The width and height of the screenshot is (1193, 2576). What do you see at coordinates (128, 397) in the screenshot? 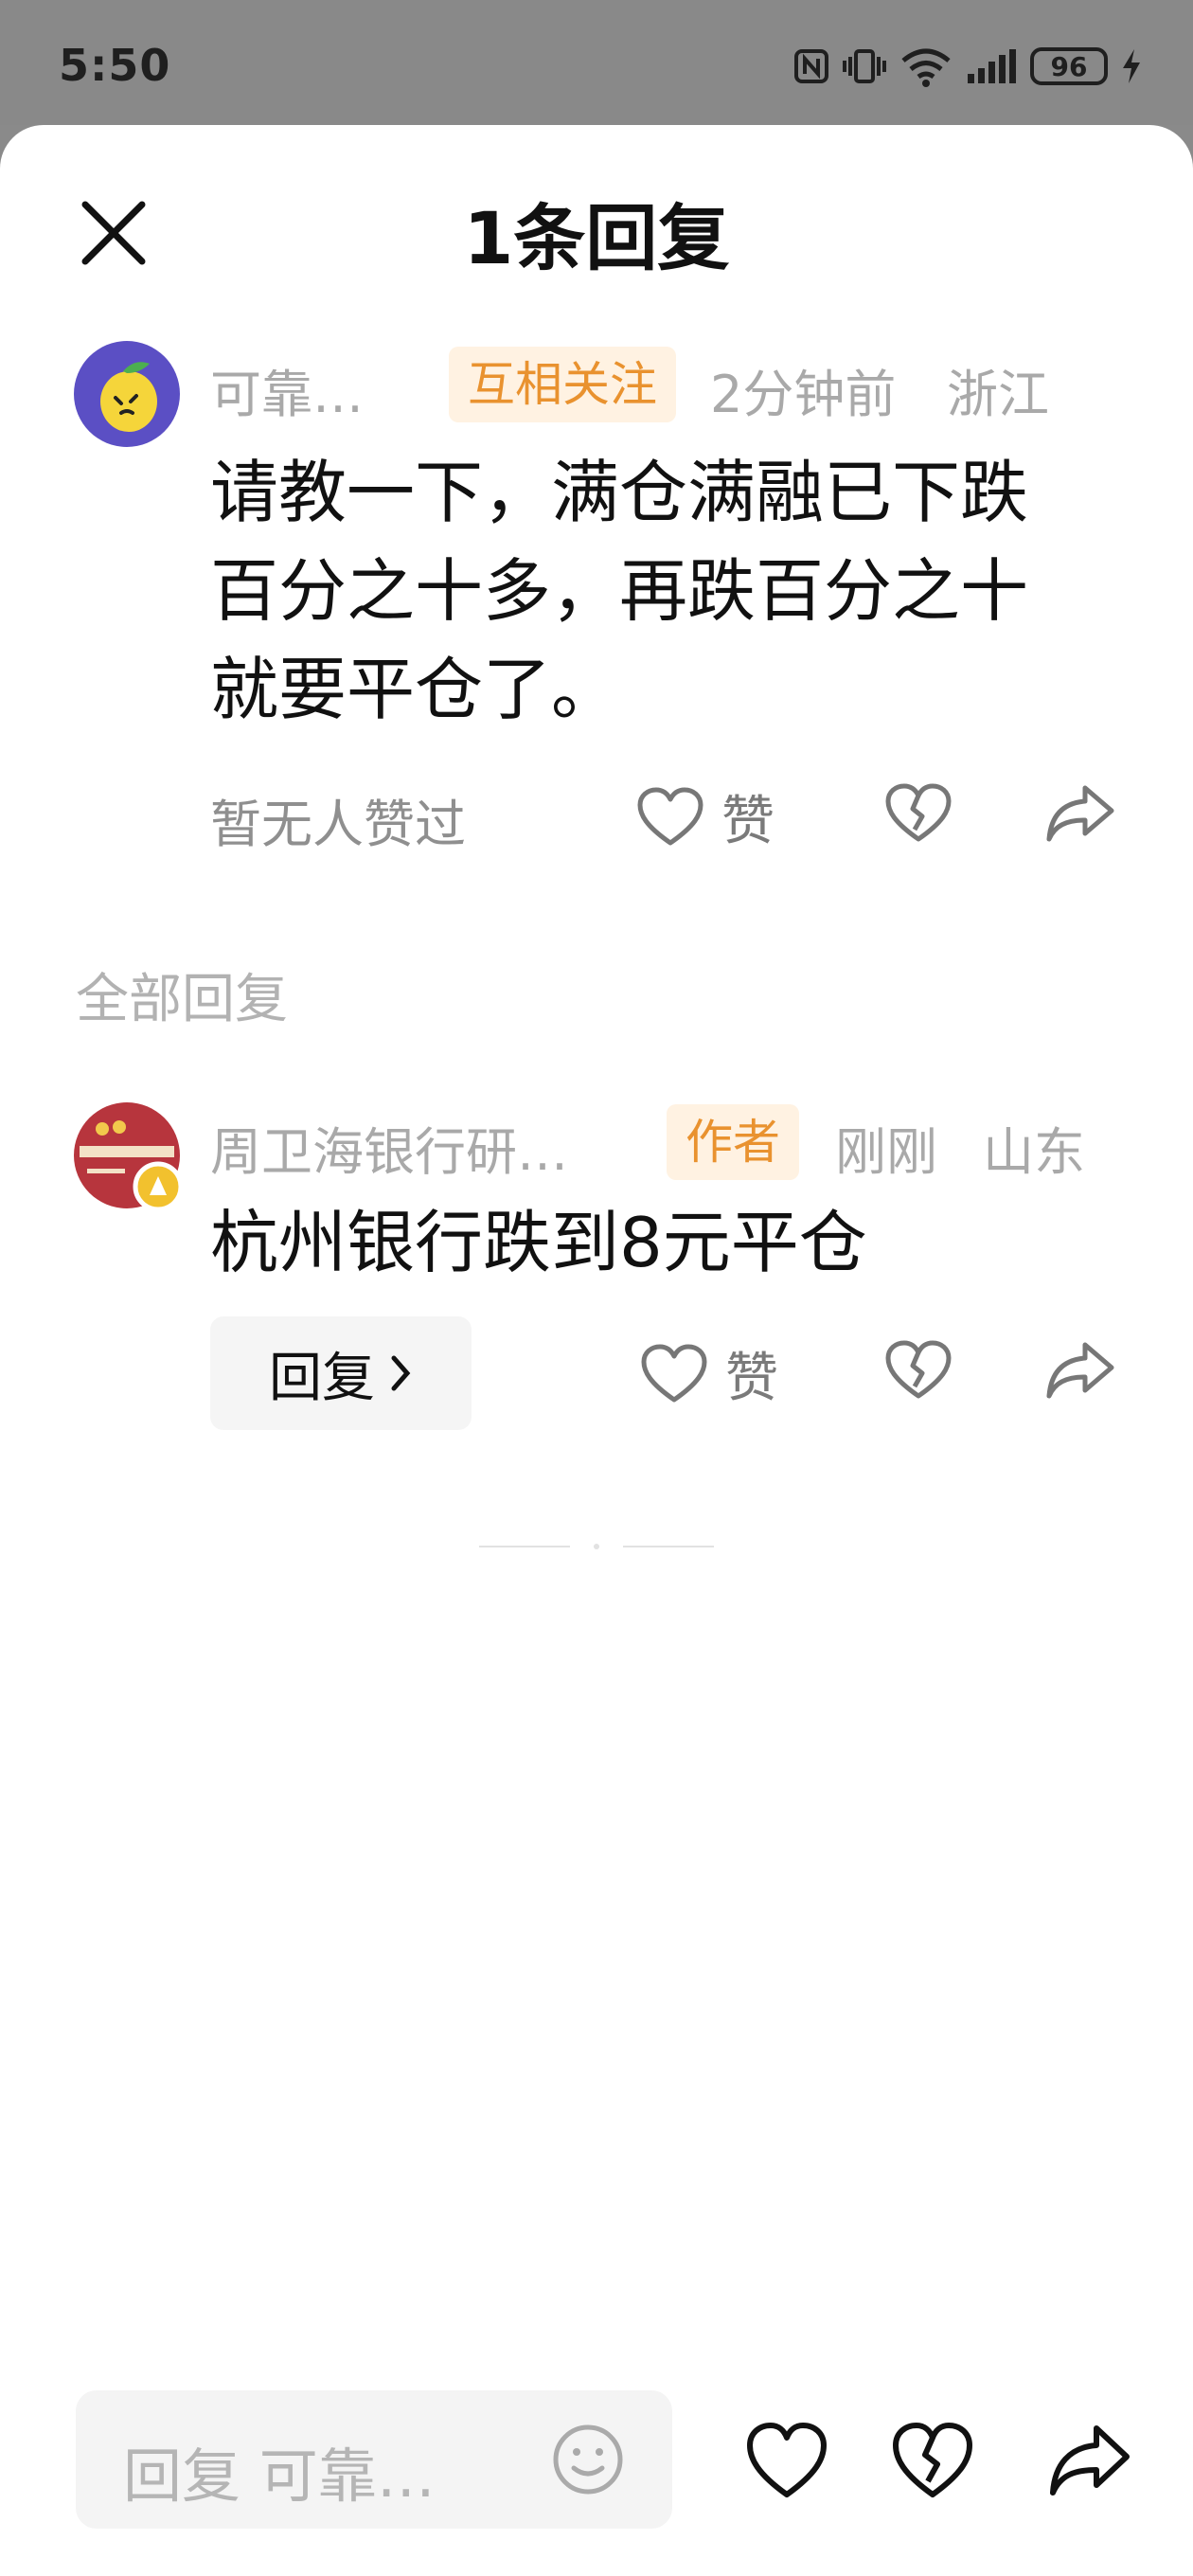
I see `lemon-avatar-icon` at bounding box center [128, 397].